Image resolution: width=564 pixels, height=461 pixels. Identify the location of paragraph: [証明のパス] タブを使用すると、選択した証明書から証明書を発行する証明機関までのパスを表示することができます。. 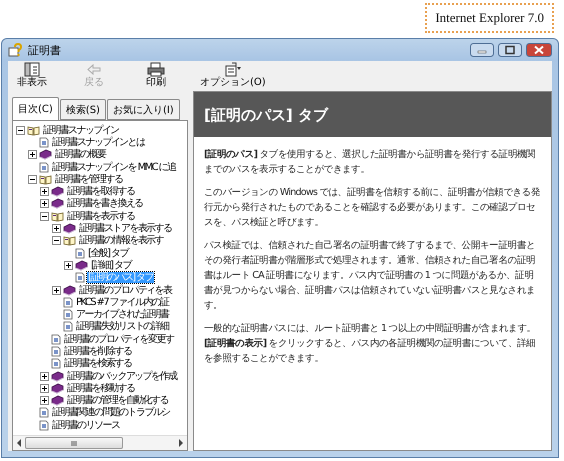
(369, 162).